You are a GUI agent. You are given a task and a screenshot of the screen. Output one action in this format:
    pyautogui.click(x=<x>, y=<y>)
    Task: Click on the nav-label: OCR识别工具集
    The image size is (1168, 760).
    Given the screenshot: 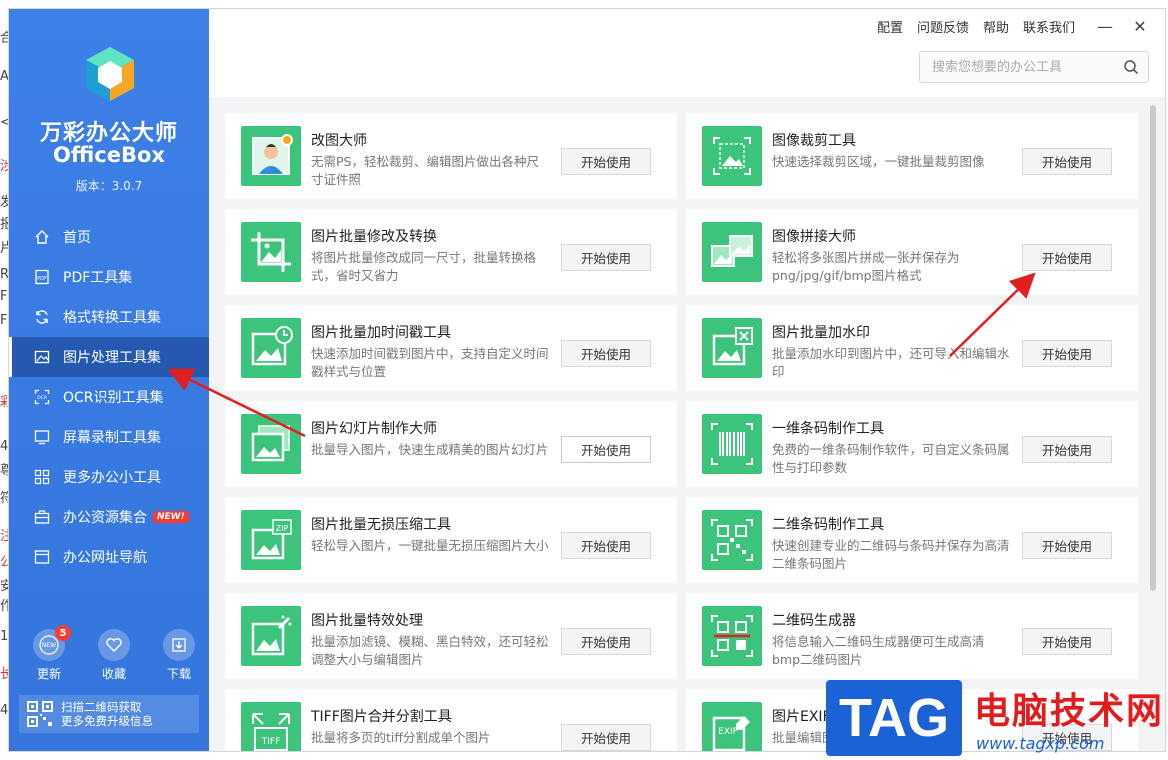 What is the action you would take?
    pyautogui.click(x=113, y=398)
    